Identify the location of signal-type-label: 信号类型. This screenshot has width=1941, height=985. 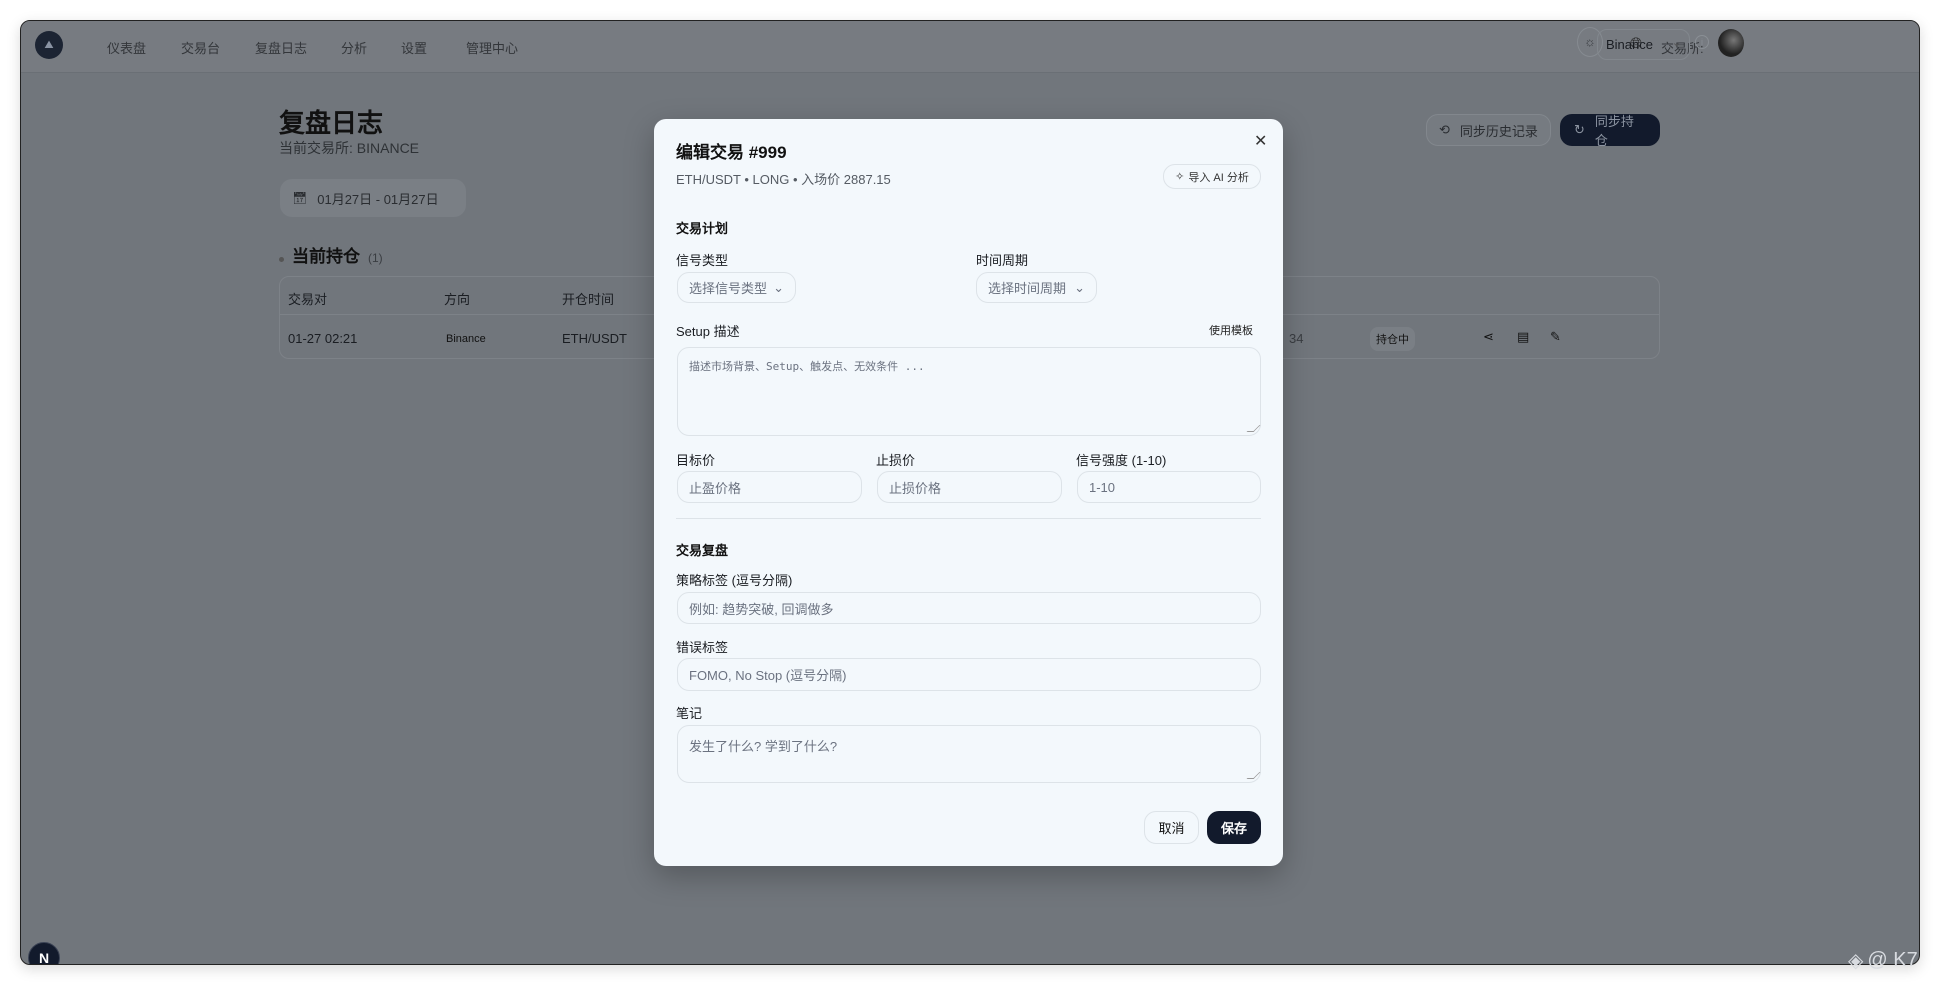
(702, 260).